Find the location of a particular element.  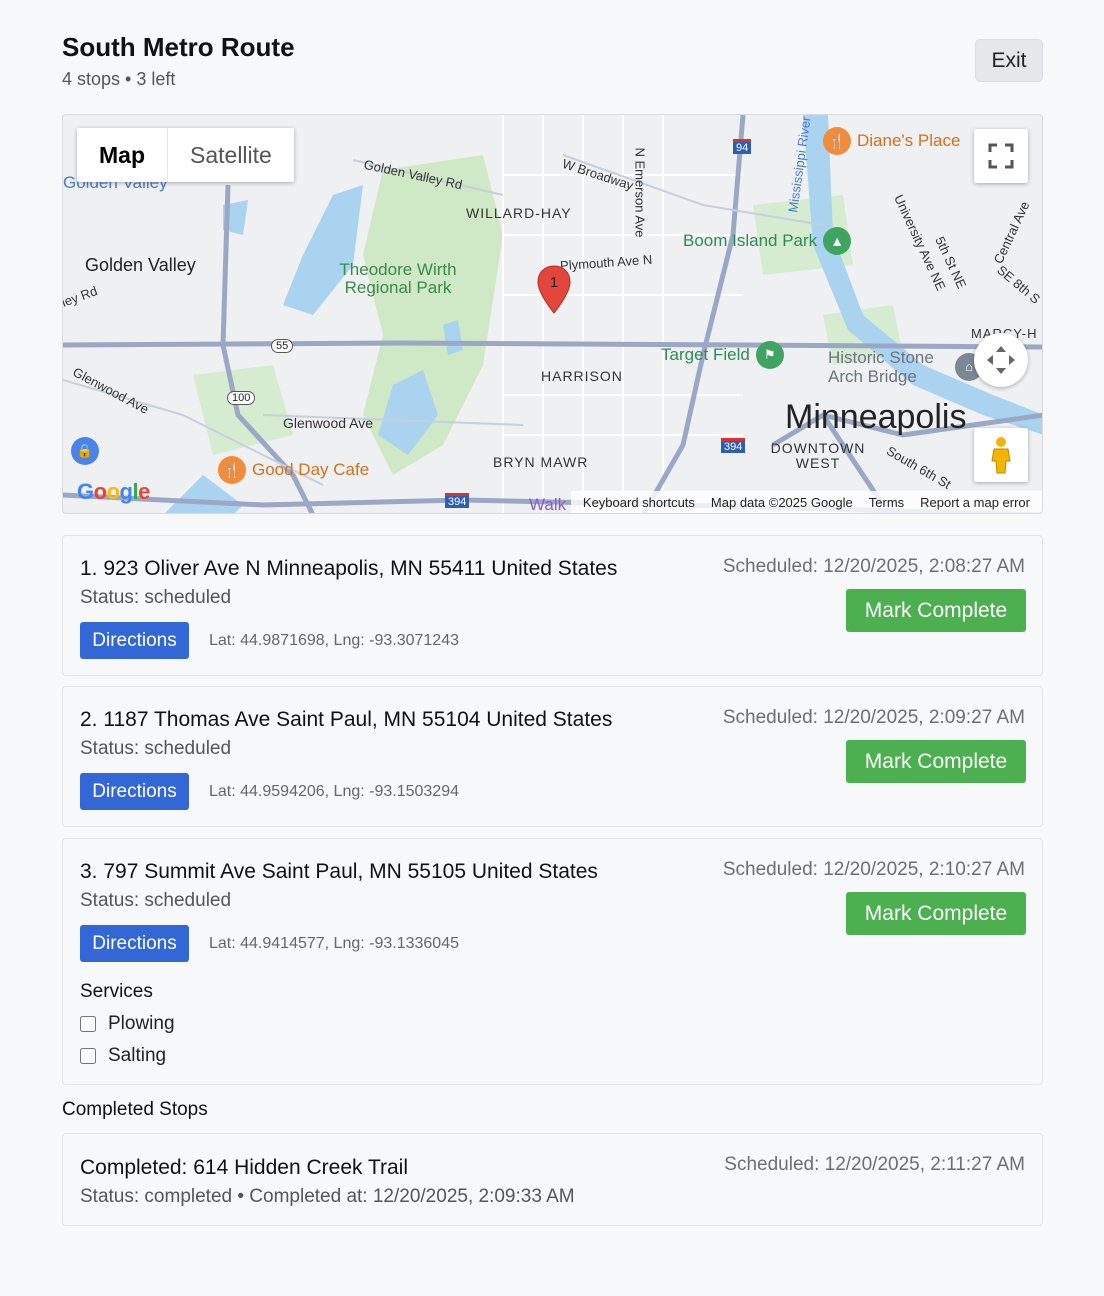

stop-marker-1: 1 is located at coordinates (554, 292).